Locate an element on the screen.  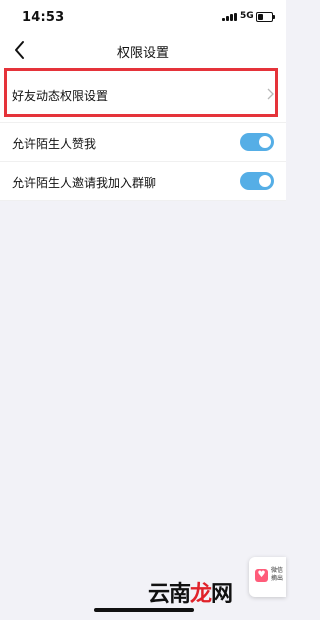
row-label: 允许陌生人赞我 is located at coordinates (54, 144).